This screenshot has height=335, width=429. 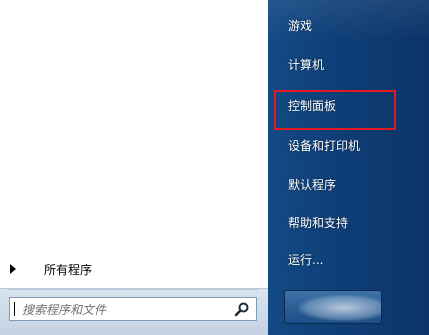 What do you see at coordinates (300, 25) in the screenshot?
I see `menu-item-games: 游戏` at bounding box center [300, 25].